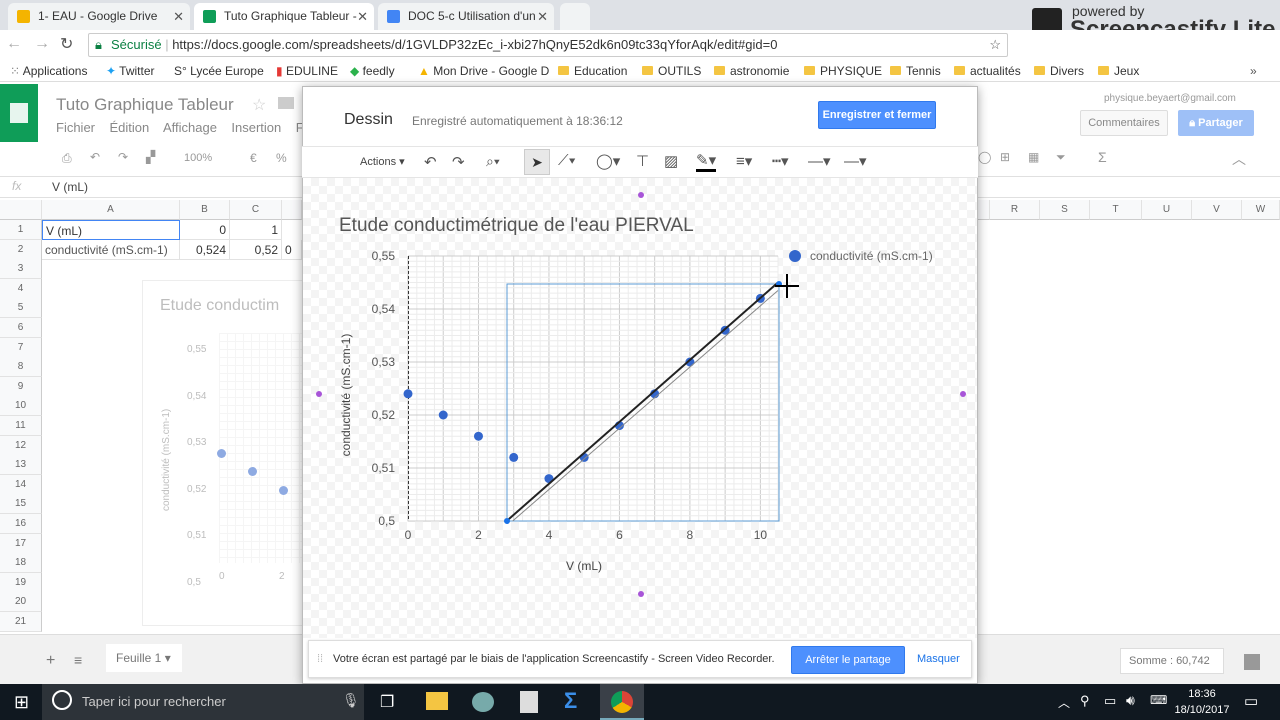 Image resolution: width=1280 pixels, height=720 pixels. I want to click on battery-icon: ▭, so click(1110, 701).